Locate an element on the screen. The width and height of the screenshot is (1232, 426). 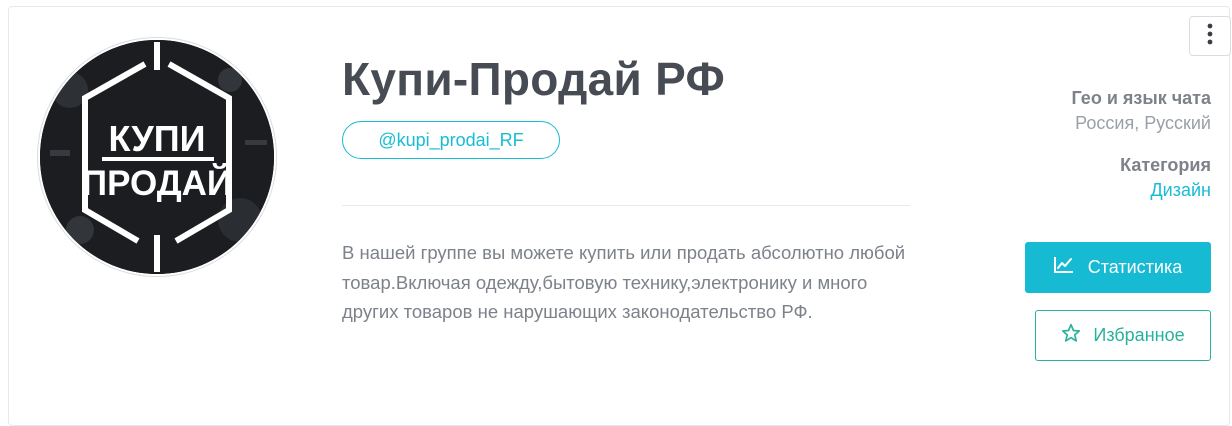
logo-text-line2: ПРОДАЙ is located at coordinates (157, 183).